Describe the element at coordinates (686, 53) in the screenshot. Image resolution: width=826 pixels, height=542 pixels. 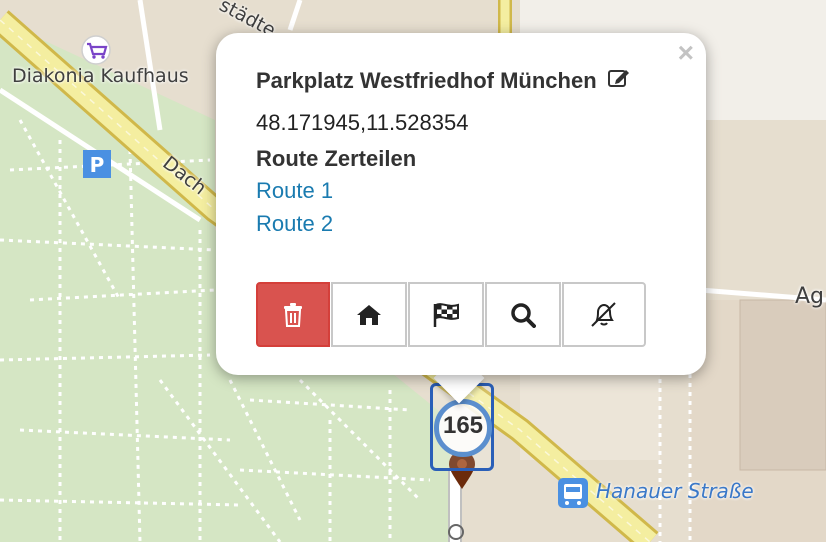
I see `close-button: ×` at that location.